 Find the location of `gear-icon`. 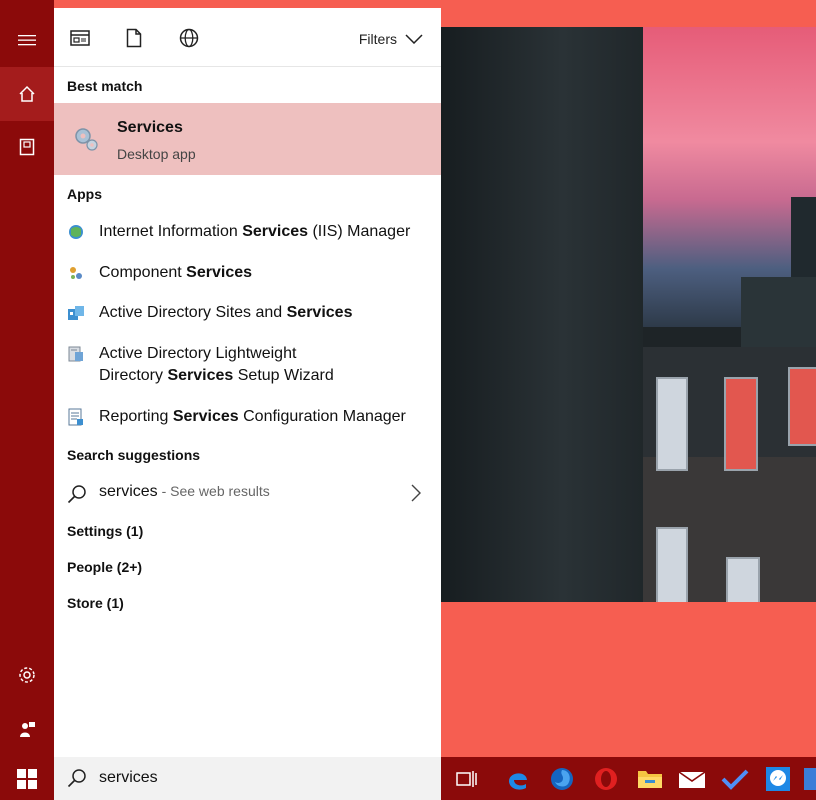

gear-icon is located at coordinates (27, 675).